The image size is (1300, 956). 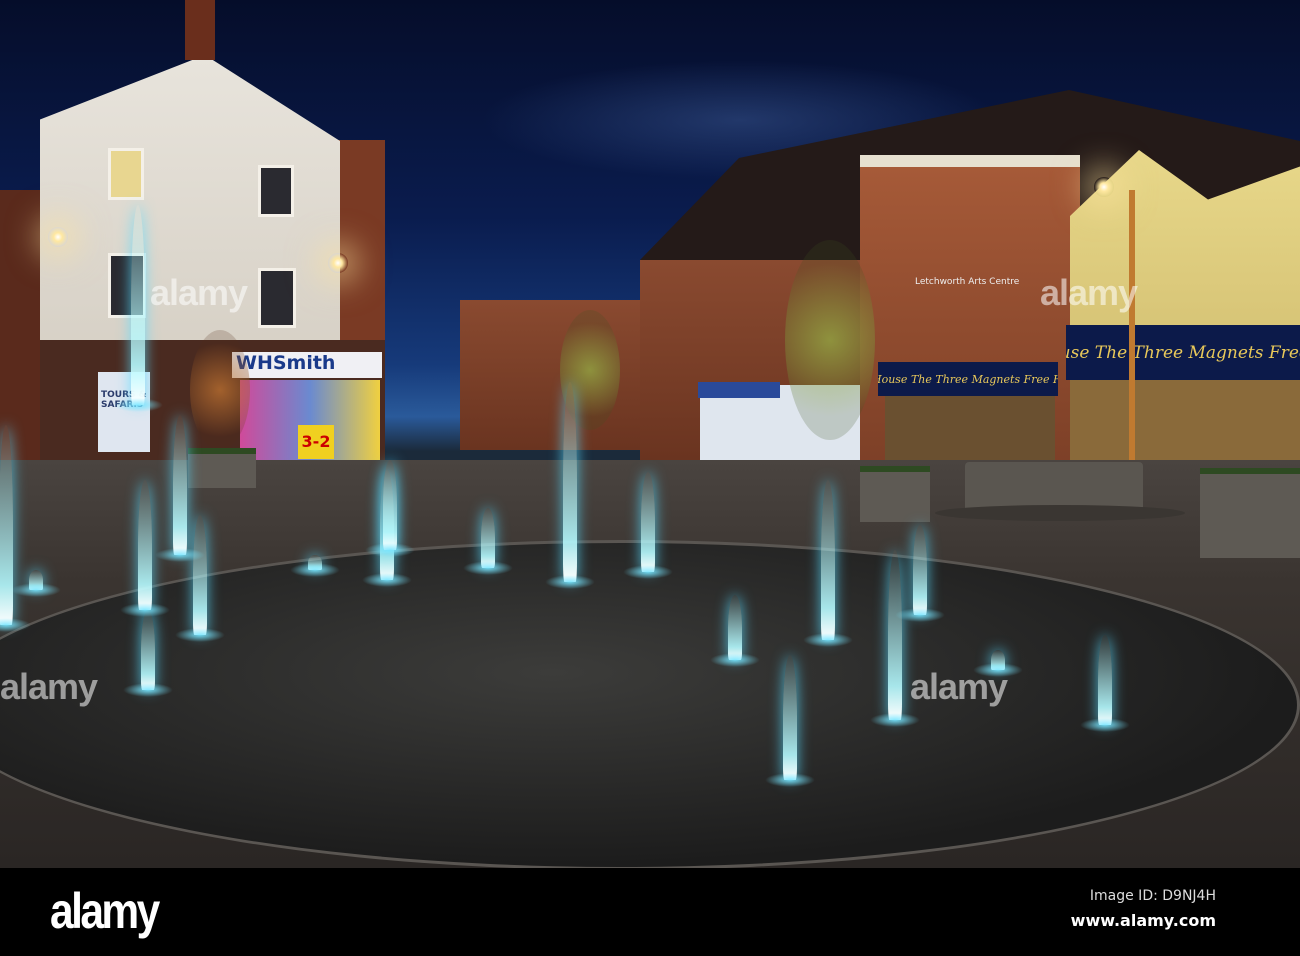 What do you see at coordinates (1185, 425) in the screenshot?
I see `pub-front-right` at bounding box center [1185, 425].